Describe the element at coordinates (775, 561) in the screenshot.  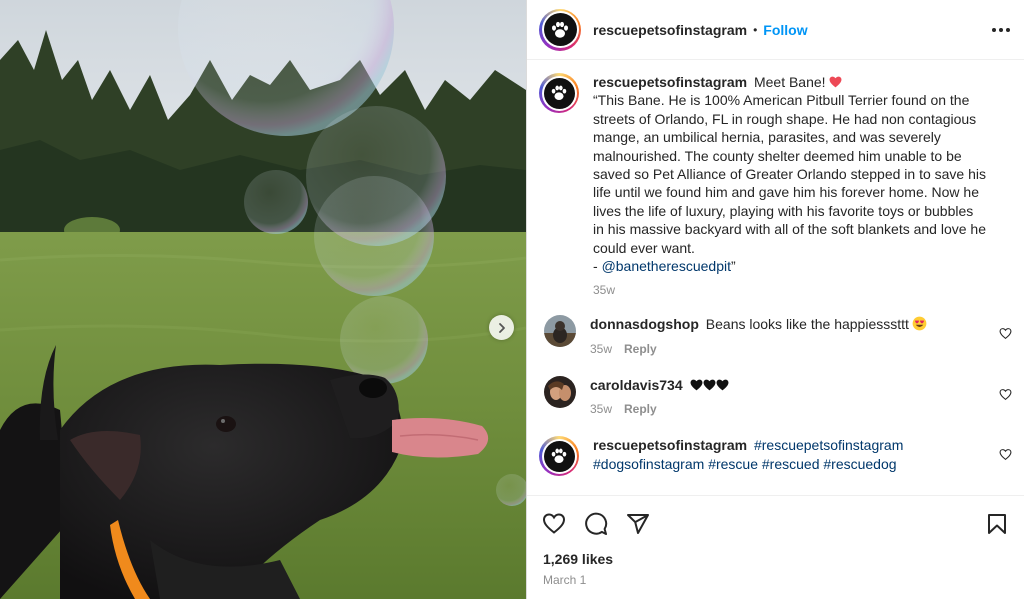
I see `likes-count: 1,269 likes` at that location.